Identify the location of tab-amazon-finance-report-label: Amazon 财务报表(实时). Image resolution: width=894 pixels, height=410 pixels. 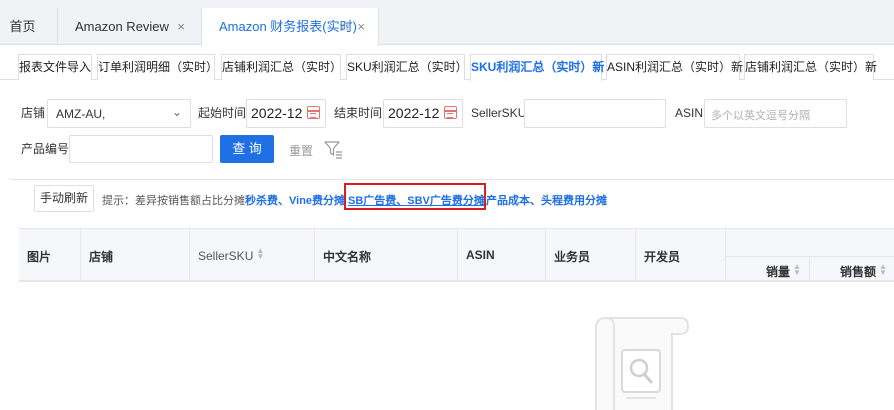
(288, 26).